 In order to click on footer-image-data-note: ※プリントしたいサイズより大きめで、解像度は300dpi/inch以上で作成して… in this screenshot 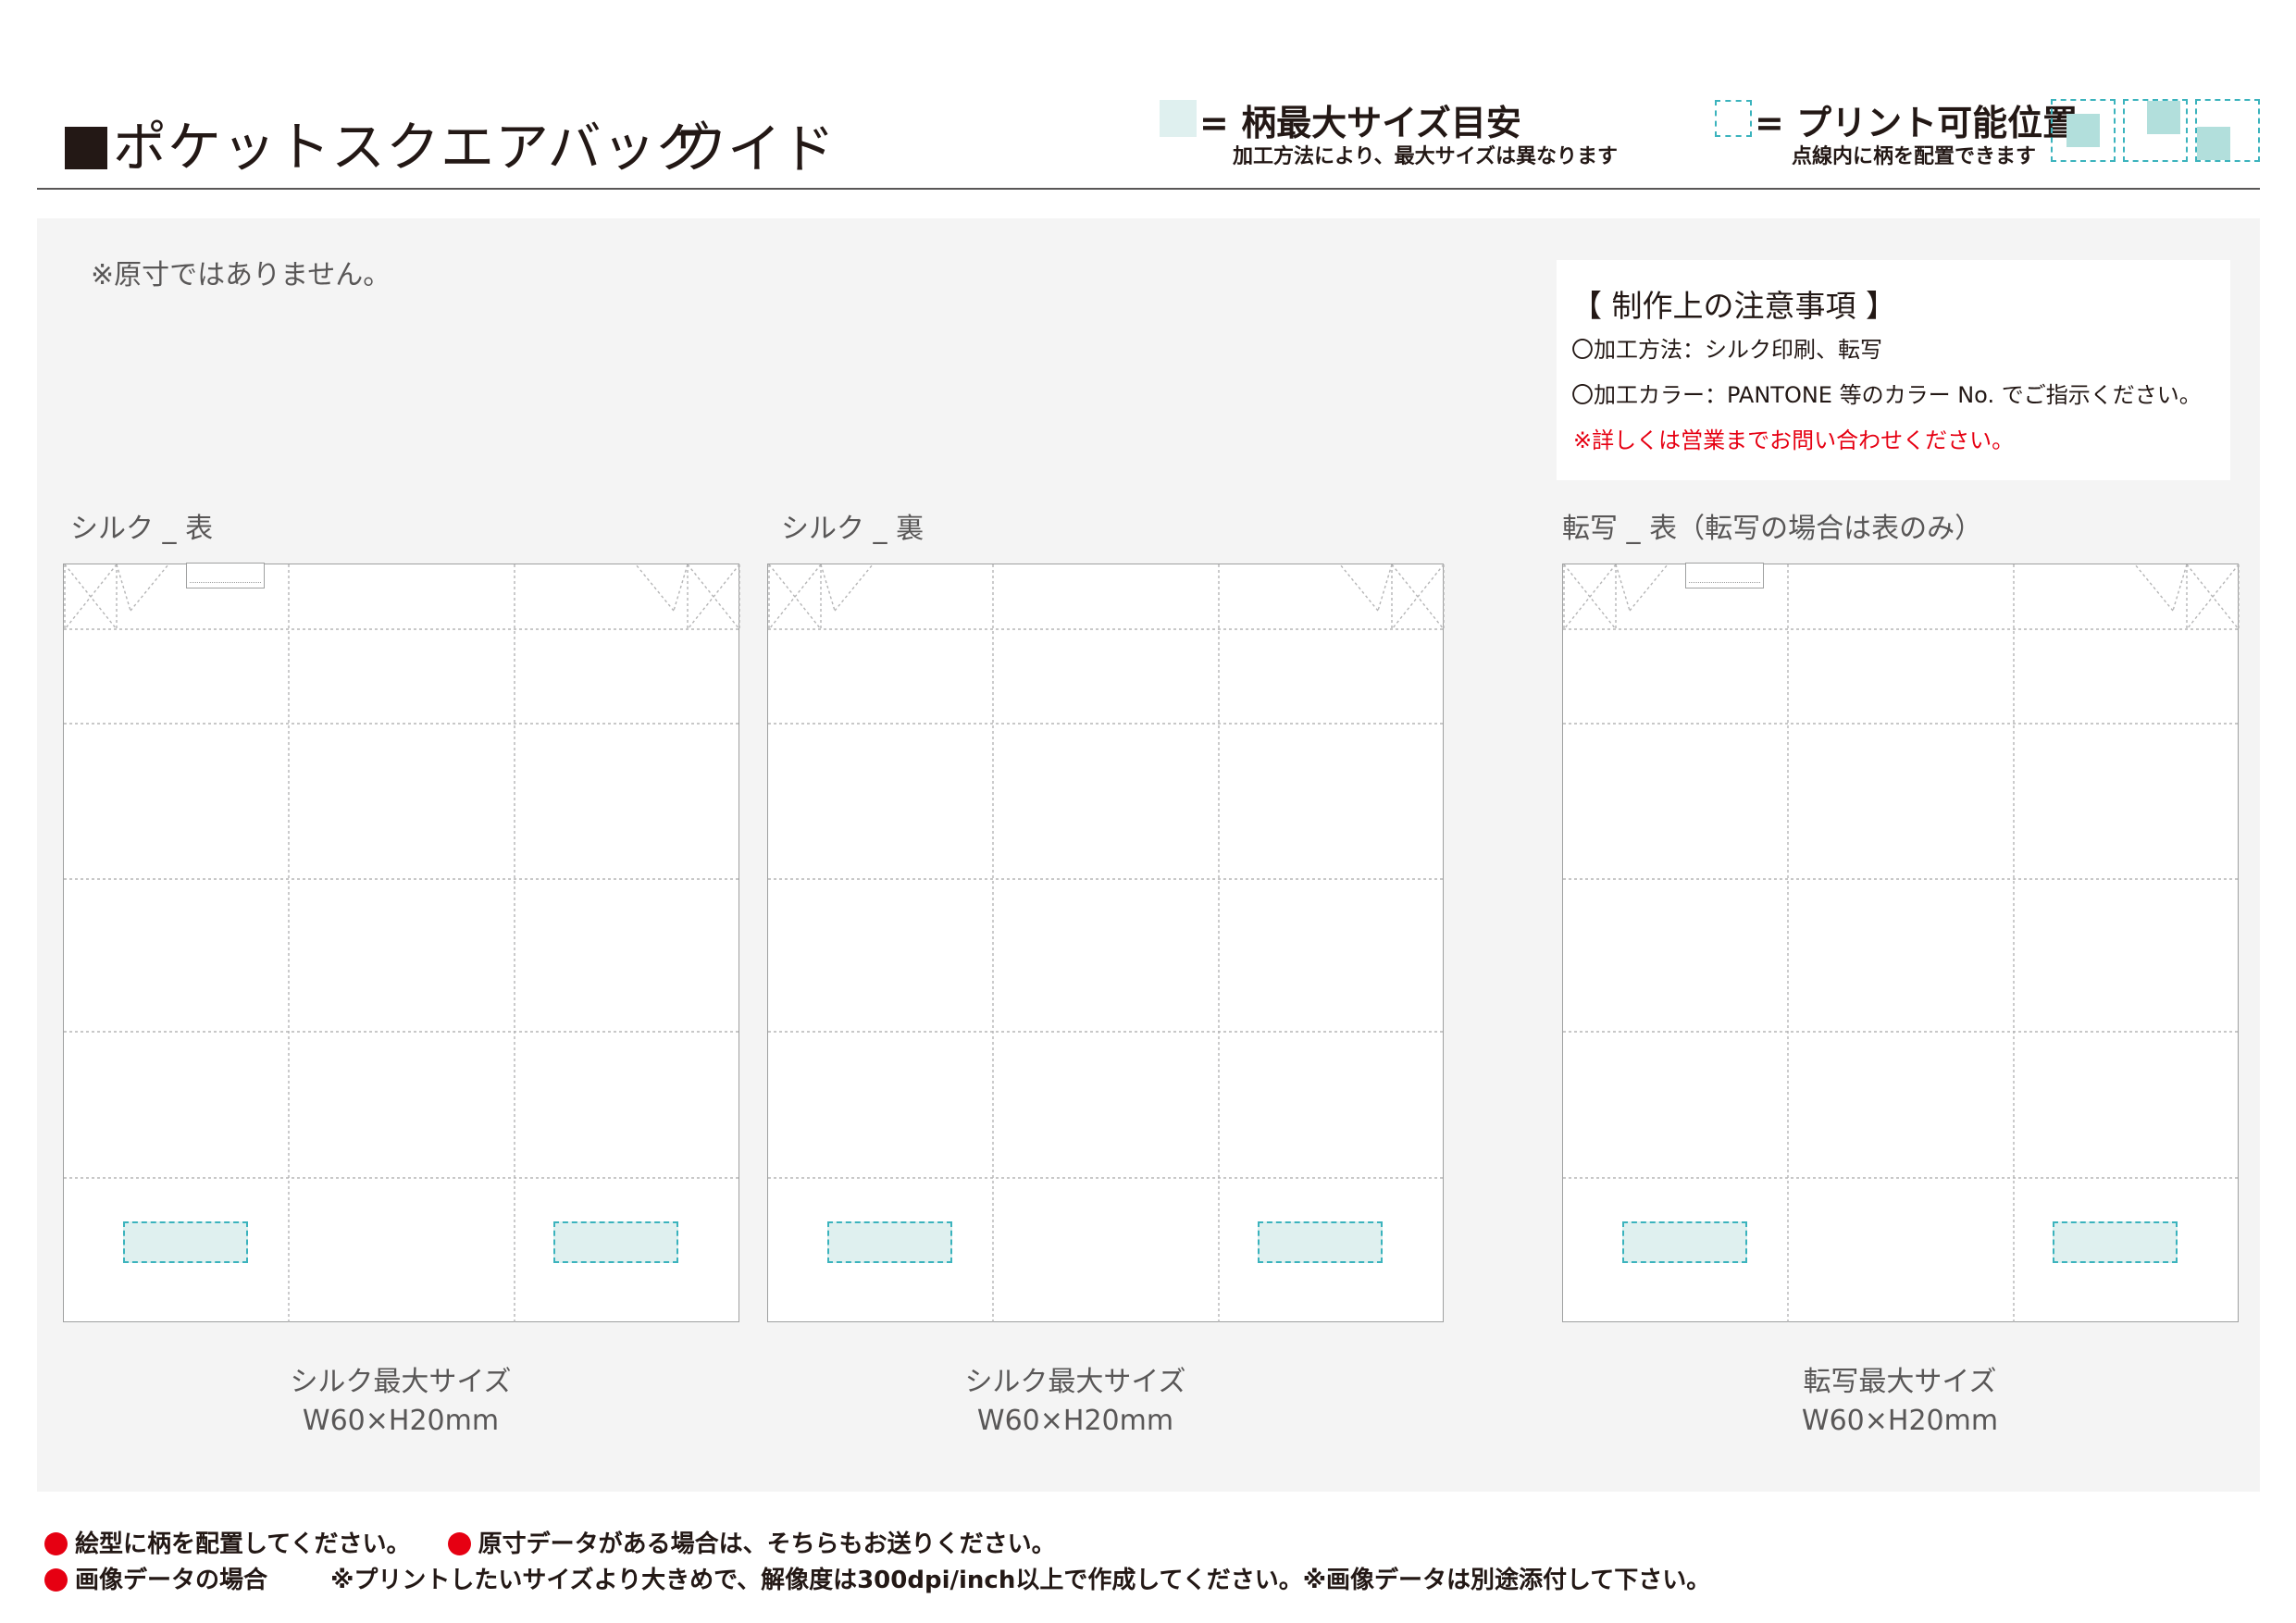, I will do `click(1021, 1580)`.